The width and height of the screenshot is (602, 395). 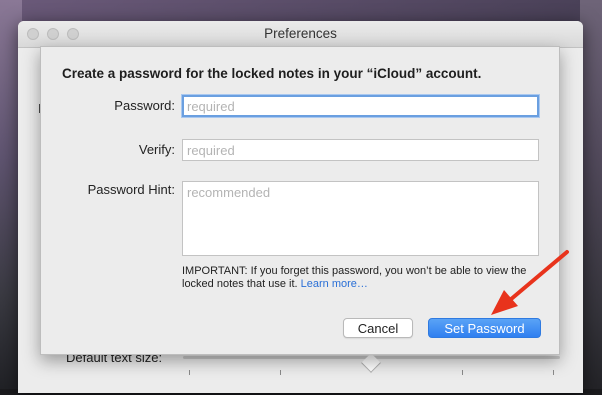 What do you see at coordinates (360, 218) in the screenshot?
I see `password-hint-field` at bounding box center [360, 218].